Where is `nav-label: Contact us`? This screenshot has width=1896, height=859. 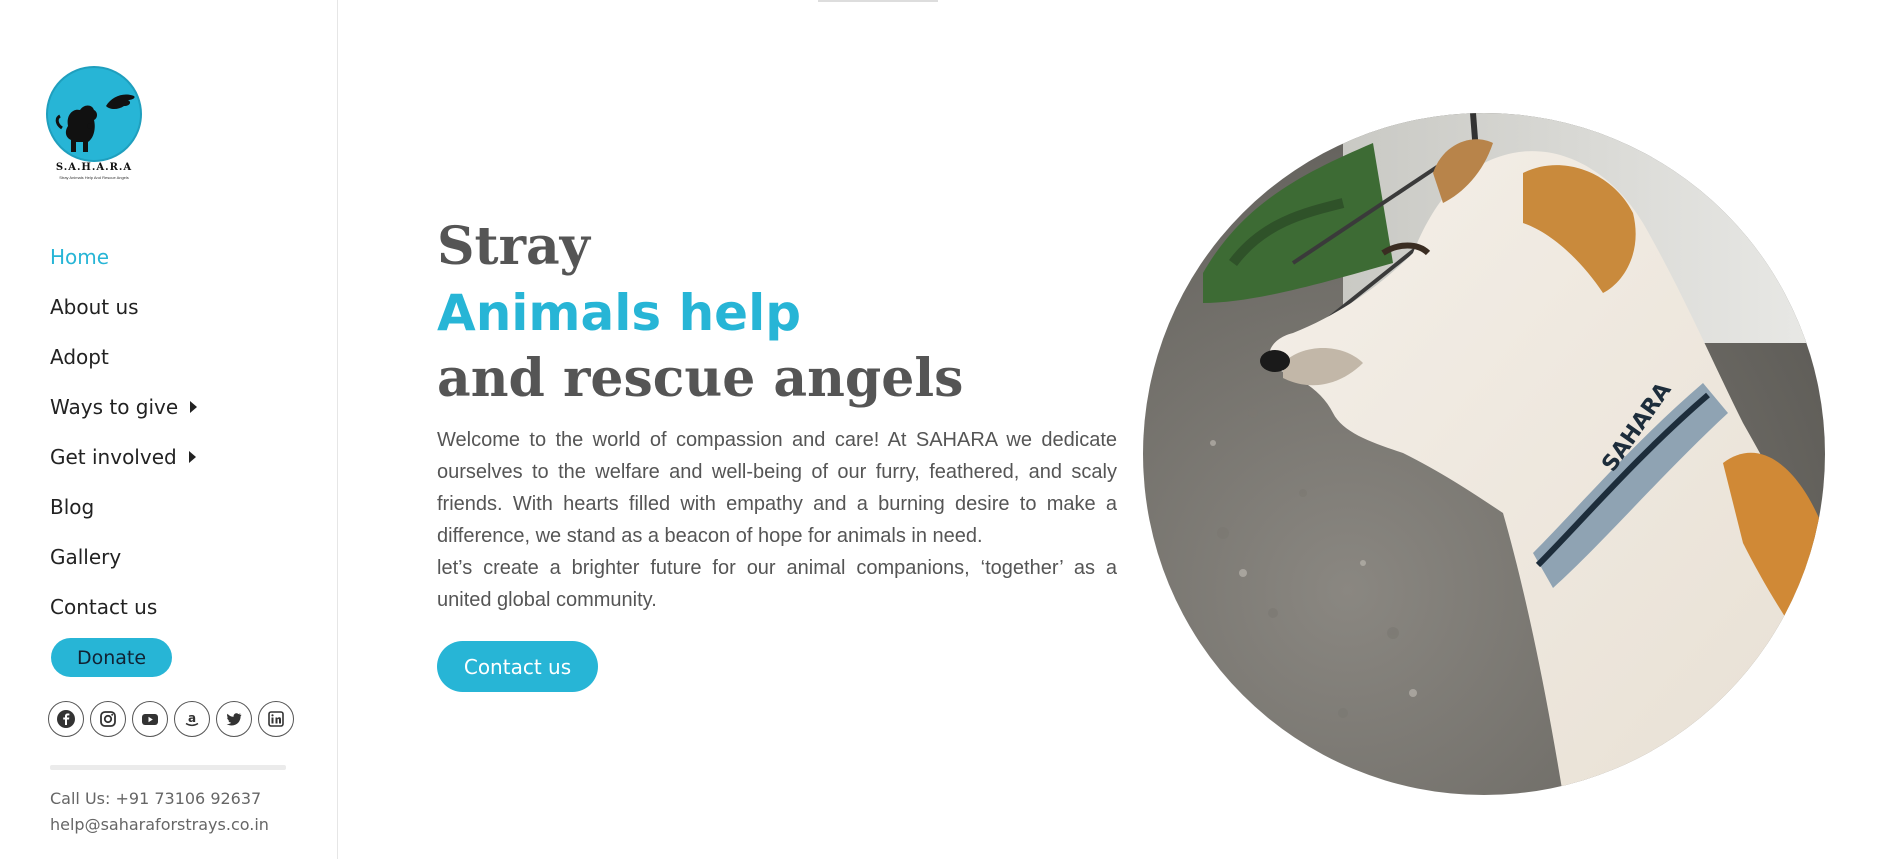
nav-label: Contact us is located at coordinates (104, 607).